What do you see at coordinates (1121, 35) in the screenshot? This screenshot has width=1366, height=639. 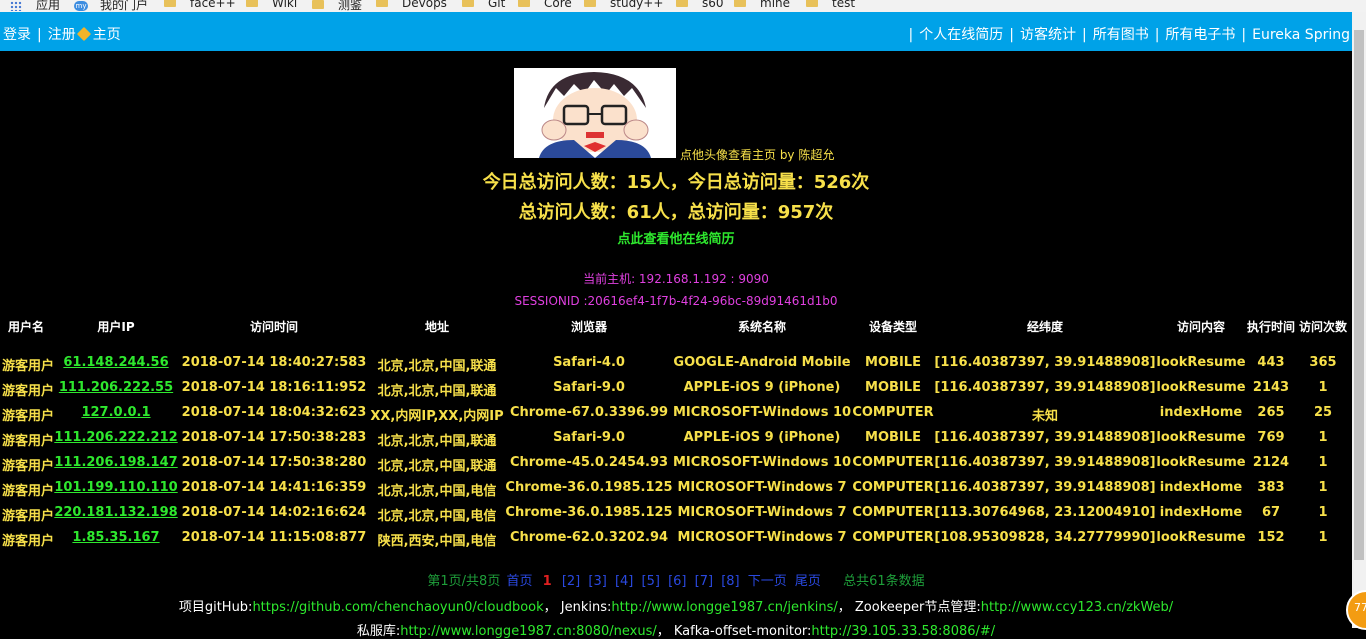 I see `nav-link: 所有图书` at bounding box center [1121, 35].